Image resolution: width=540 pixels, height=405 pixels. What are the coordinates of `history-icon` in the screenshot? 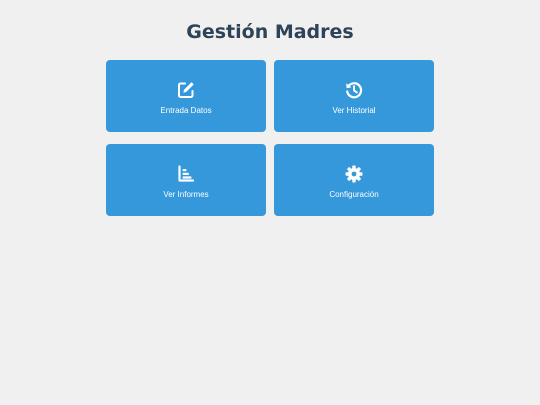 It's located at (354, 90).